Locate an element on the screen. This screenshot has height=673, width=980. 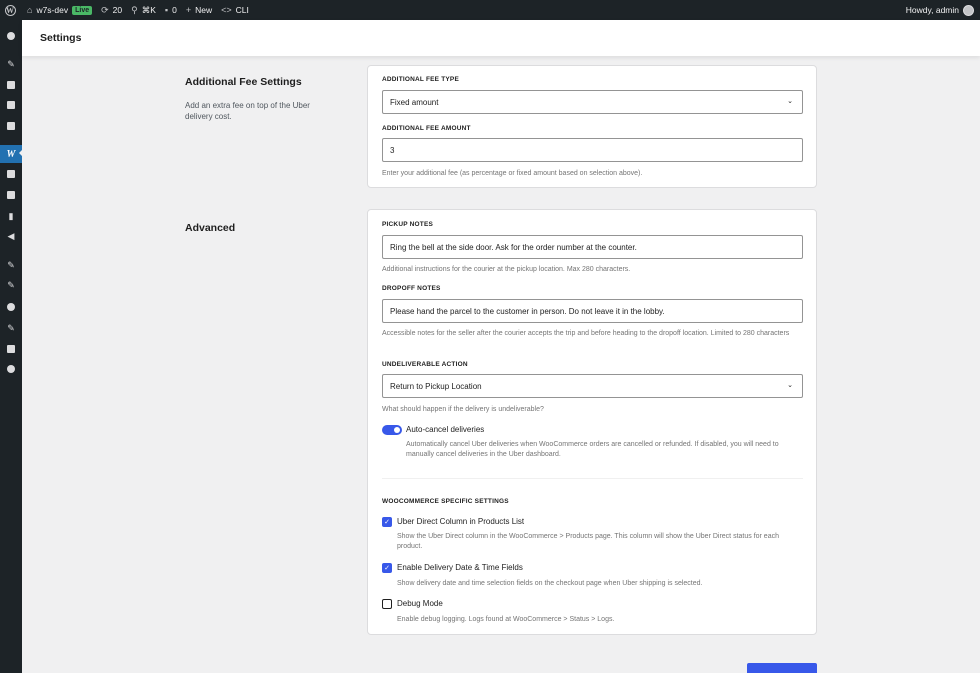
products-icon is located at coordinates (11, 174).